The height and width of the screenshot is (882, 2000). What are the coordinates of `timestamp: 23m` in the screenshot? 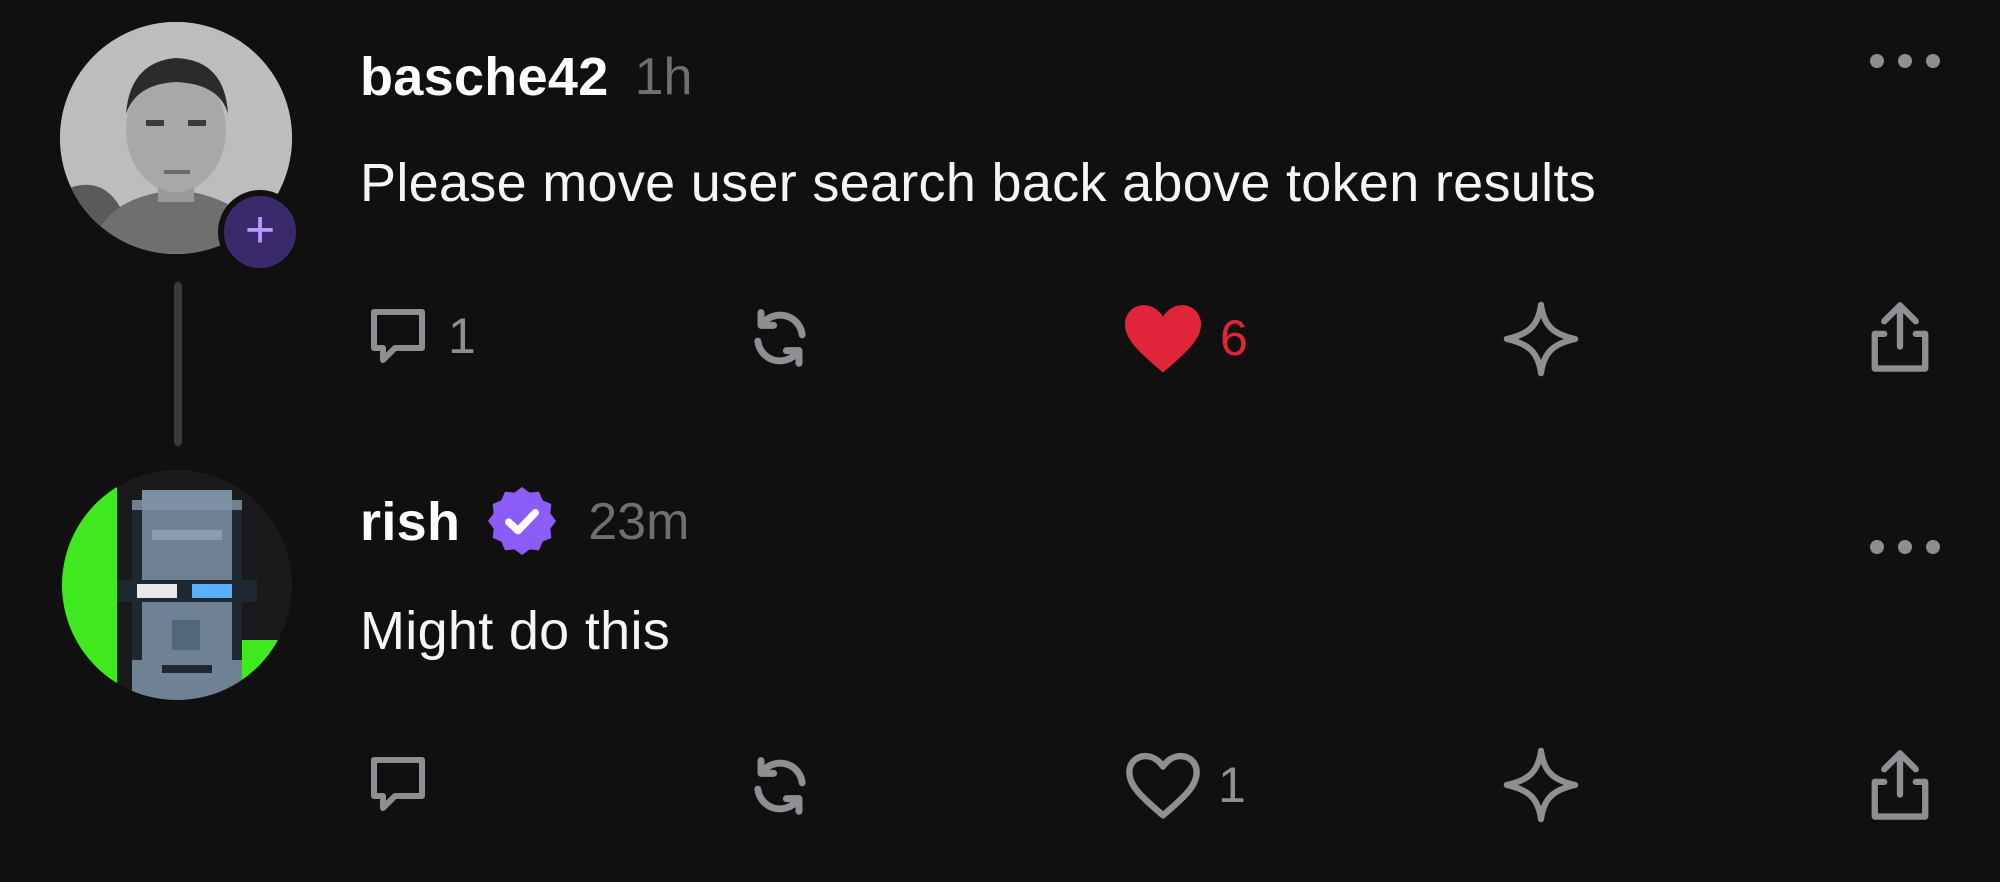 It's located at (639, 522).